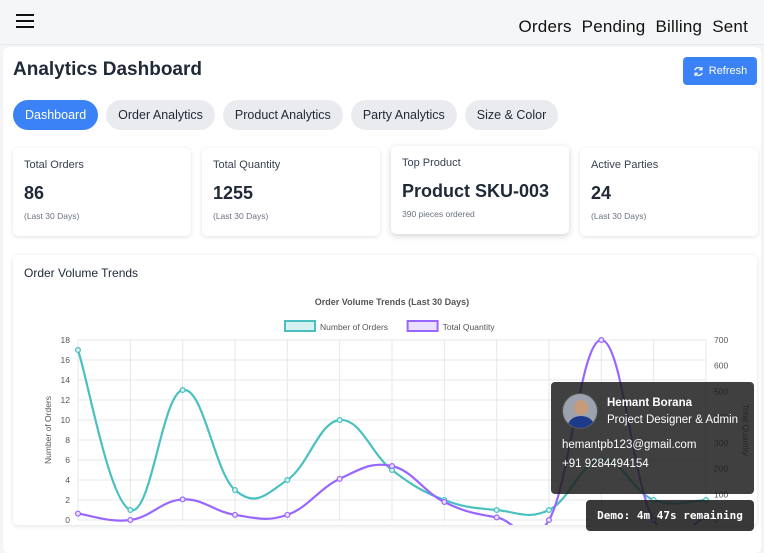 The height and width of the screenshot is (553, 764). What do you see at coordinates (438, 214) in the screenshot?
I see `card-subtext: 390 pieces ordered` at bounding box center [438, 214].